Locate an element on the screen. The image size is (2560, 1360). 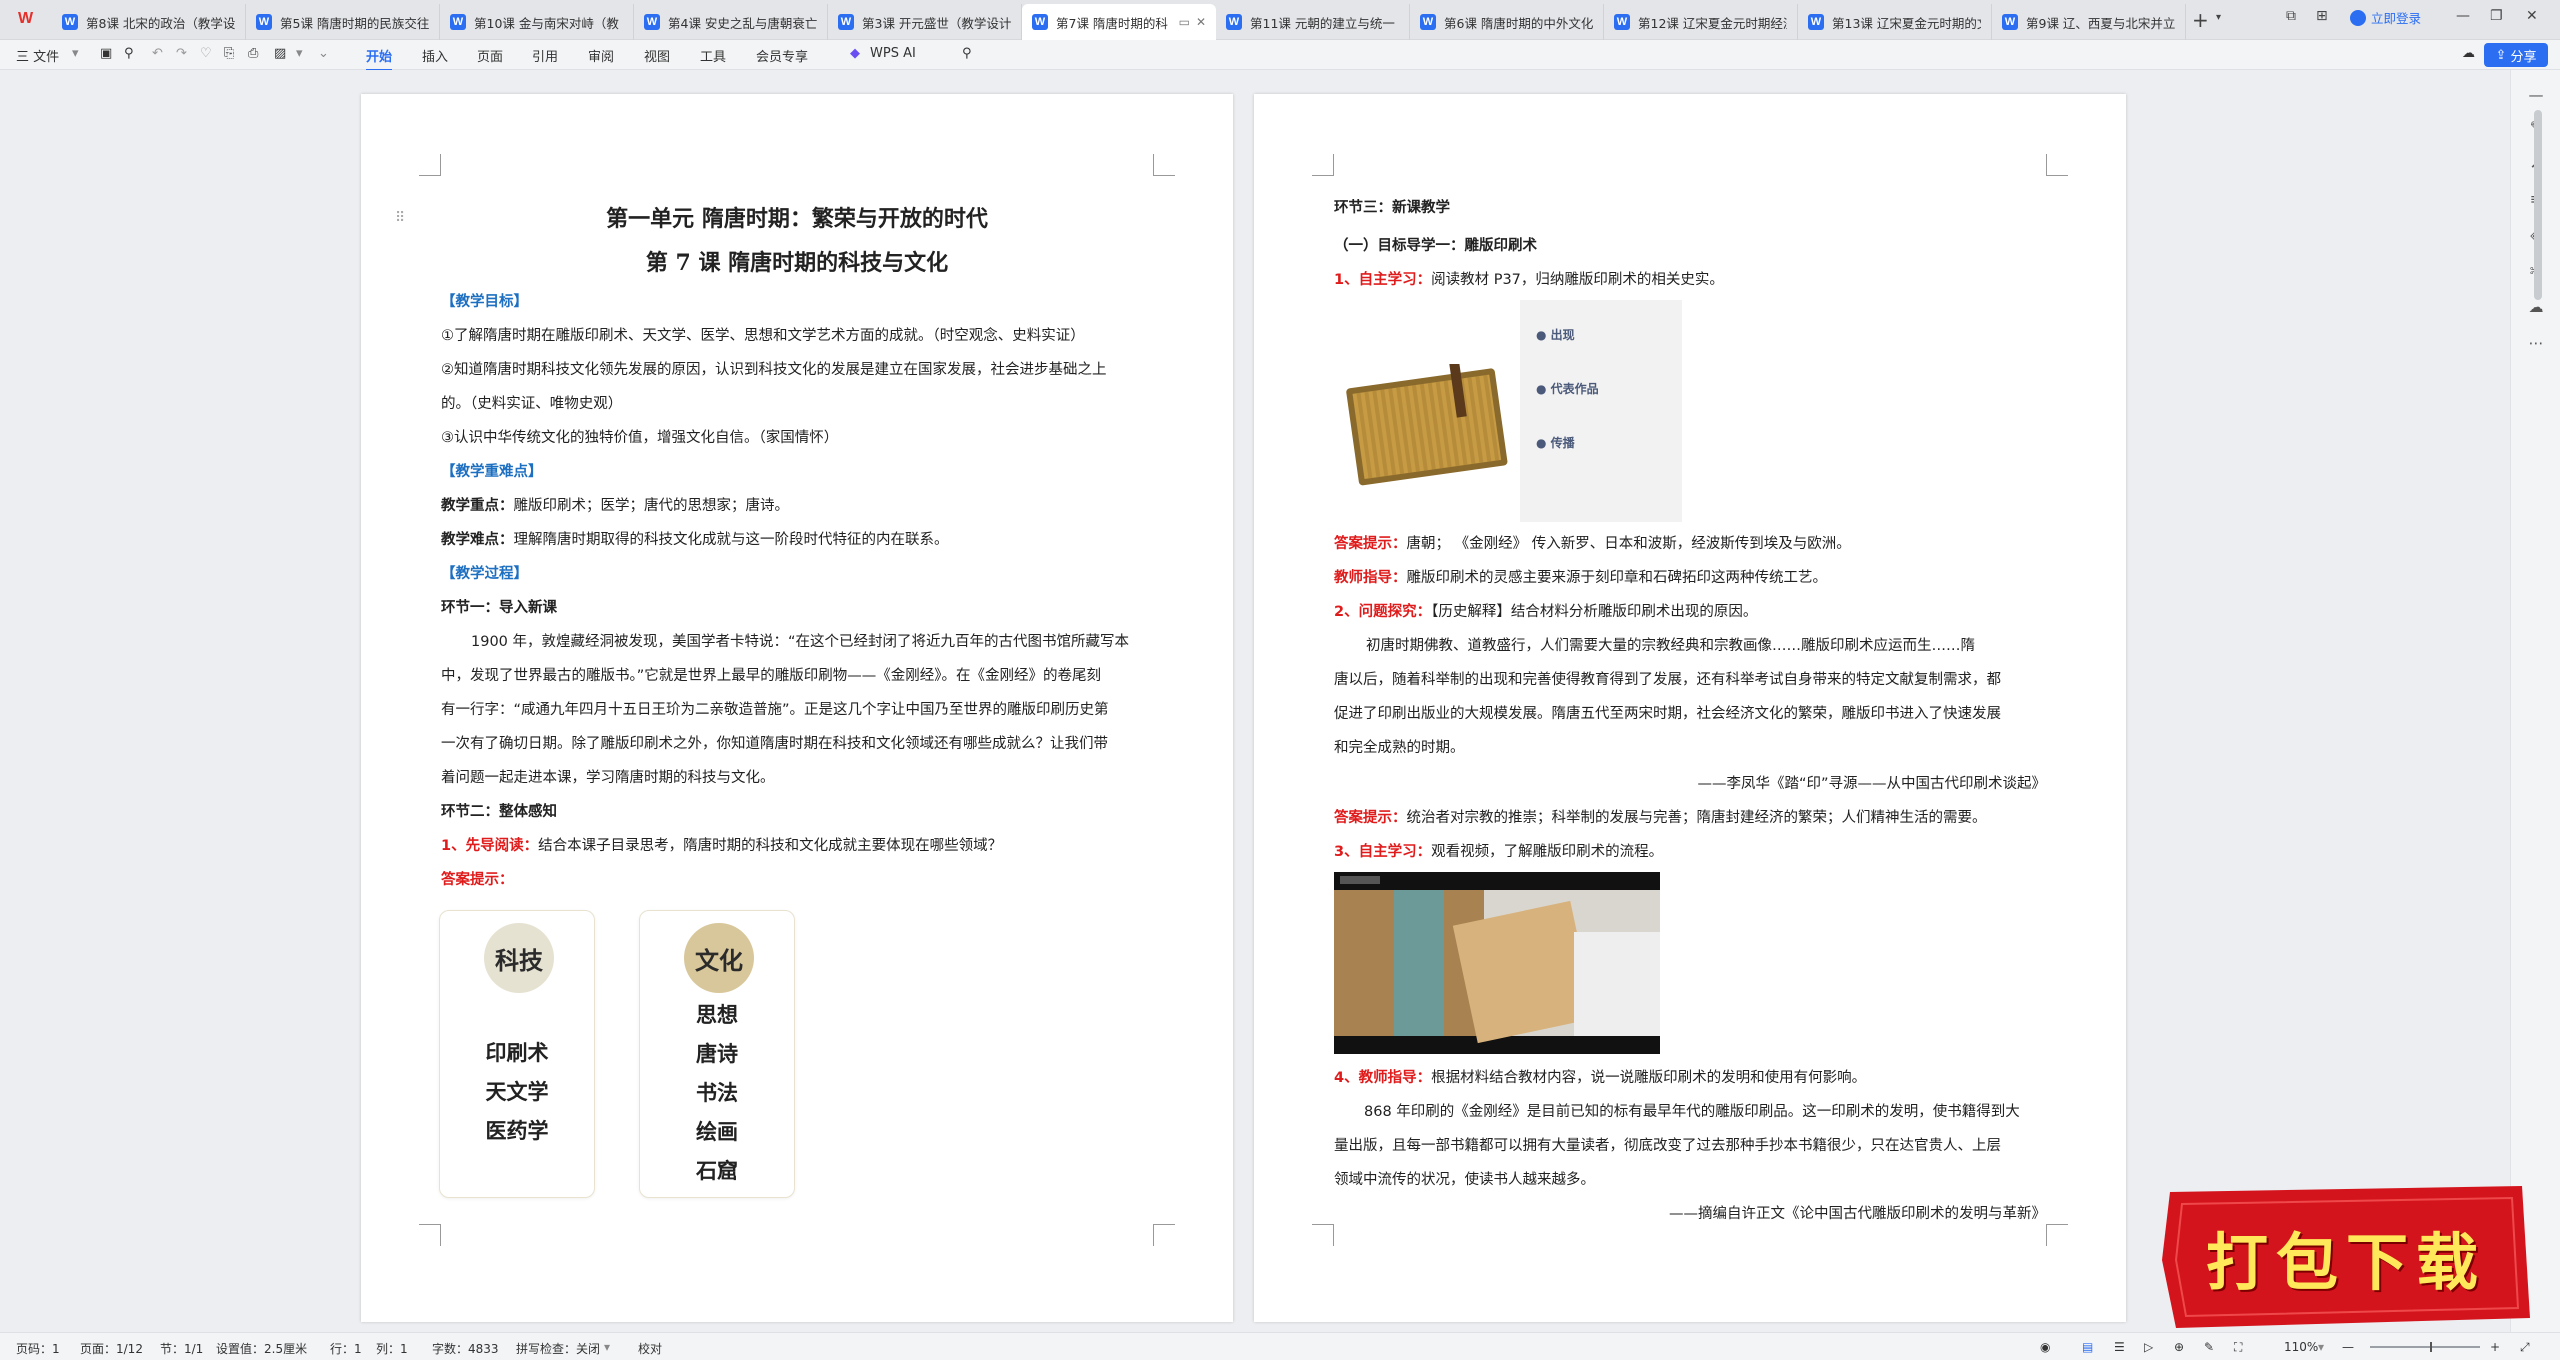
bullet-item: ● 代表作品 is located at coordinates (1567, 389).